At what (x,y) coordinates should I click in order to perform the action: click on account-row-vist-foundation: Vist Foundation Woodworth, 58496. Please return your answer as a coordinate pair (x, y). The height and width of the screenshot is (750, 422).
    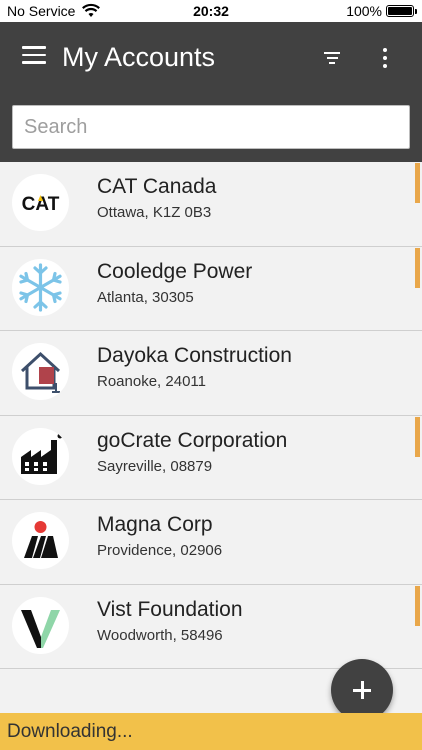
    Looking at the image, I should click on (211, 626).